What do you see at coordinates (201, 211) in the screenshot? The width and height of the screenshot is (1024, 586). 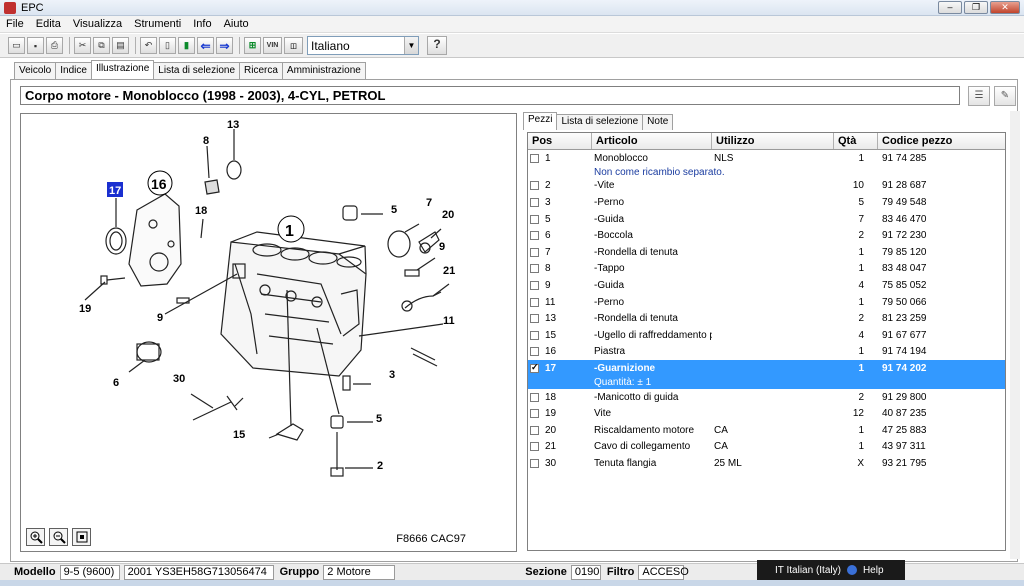 I see `callout-18: 18` at bounding box center [201, 211].